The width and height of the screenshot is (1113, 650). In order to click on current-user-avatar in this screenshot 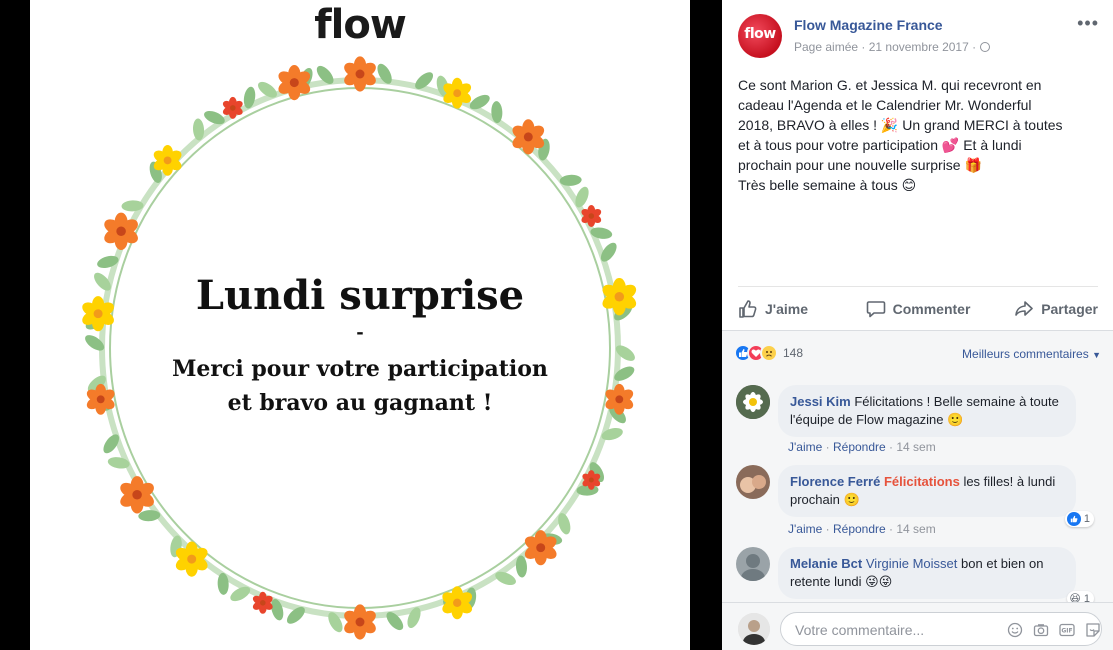, I will do `click(754, 629)`.